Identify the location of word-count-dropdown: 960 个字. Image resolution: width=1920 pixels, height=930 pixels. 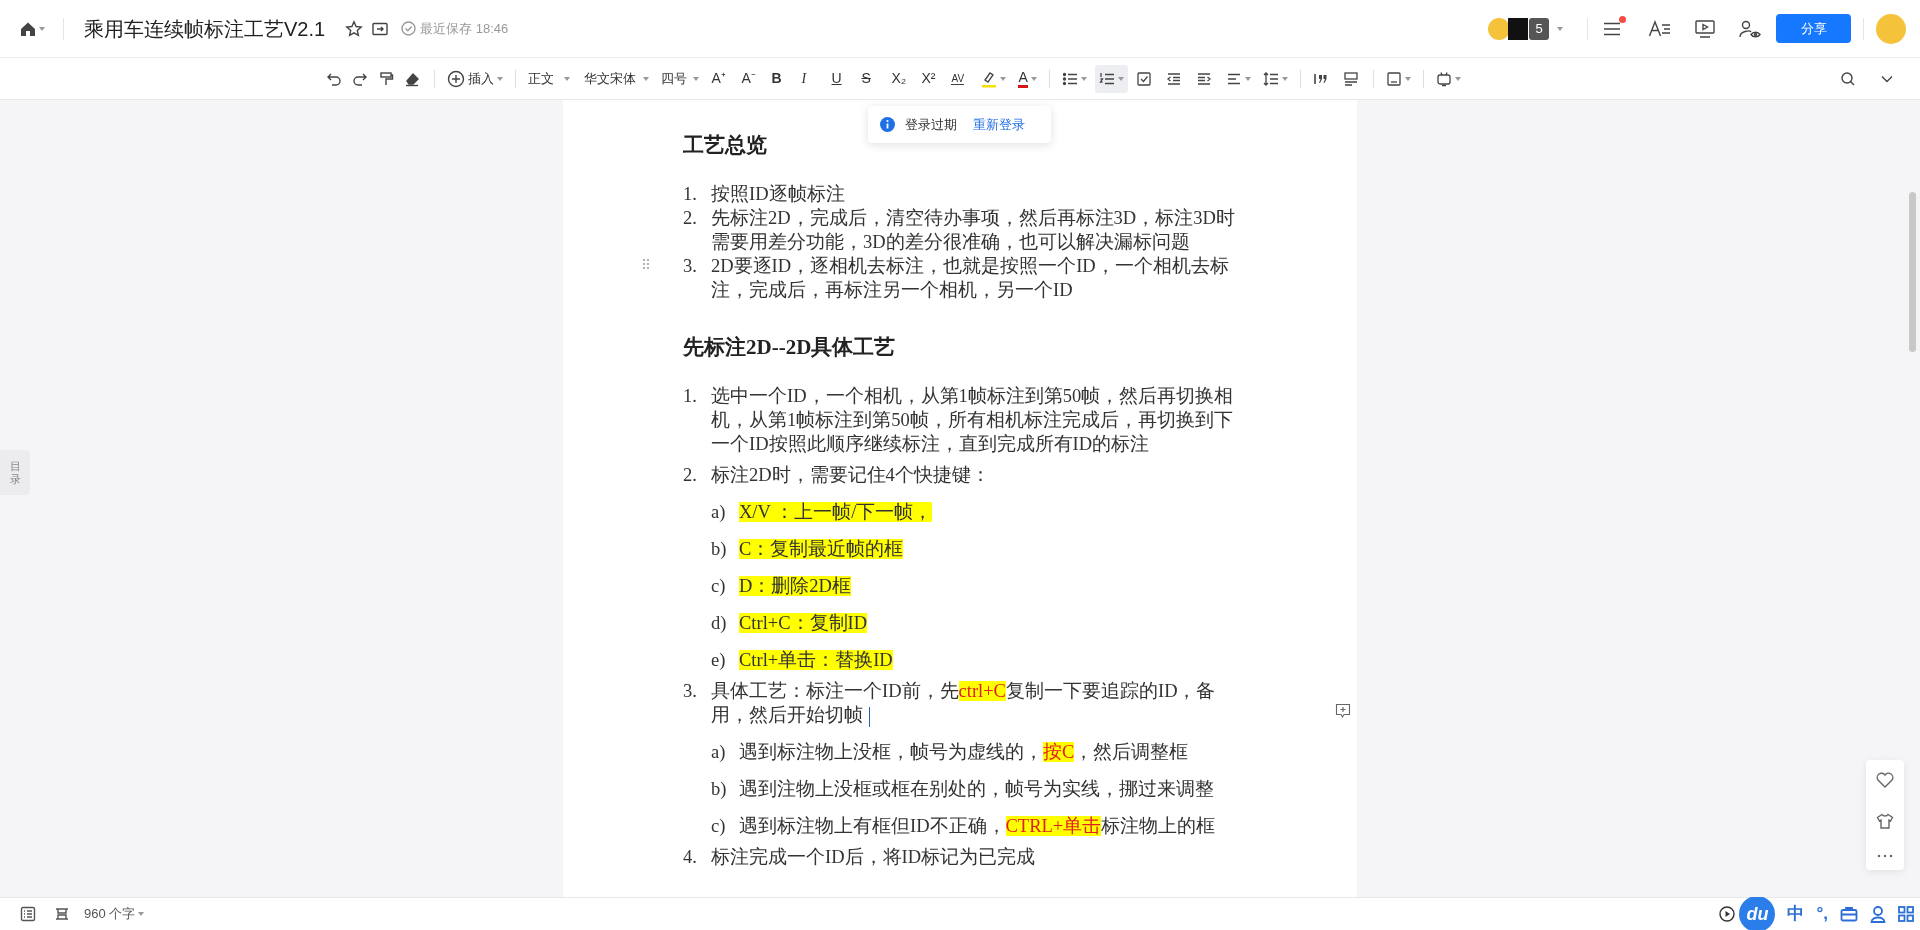
(114, 914).